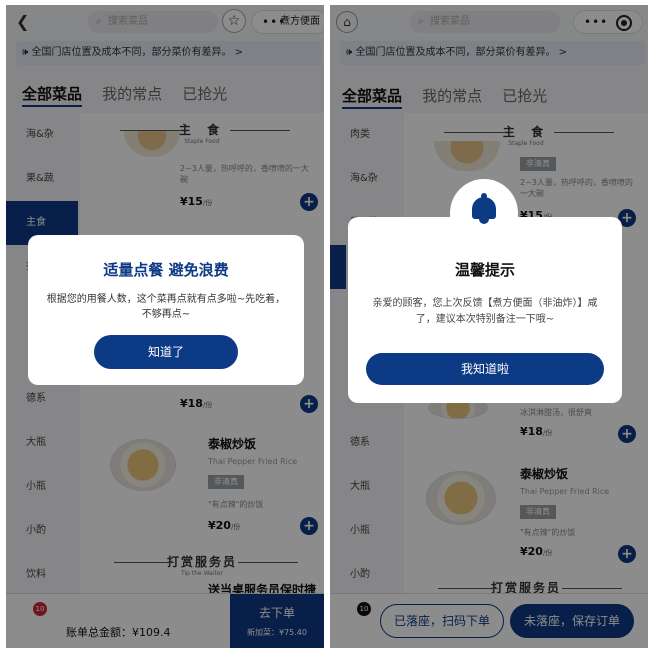 Image resolution: width=656 pixels, height=654 pixels. I want to click on dialog-body: 根据您的用餐人数，这个菜再点就有点多啦~先吃着，不够再点~, so click(166, 307).